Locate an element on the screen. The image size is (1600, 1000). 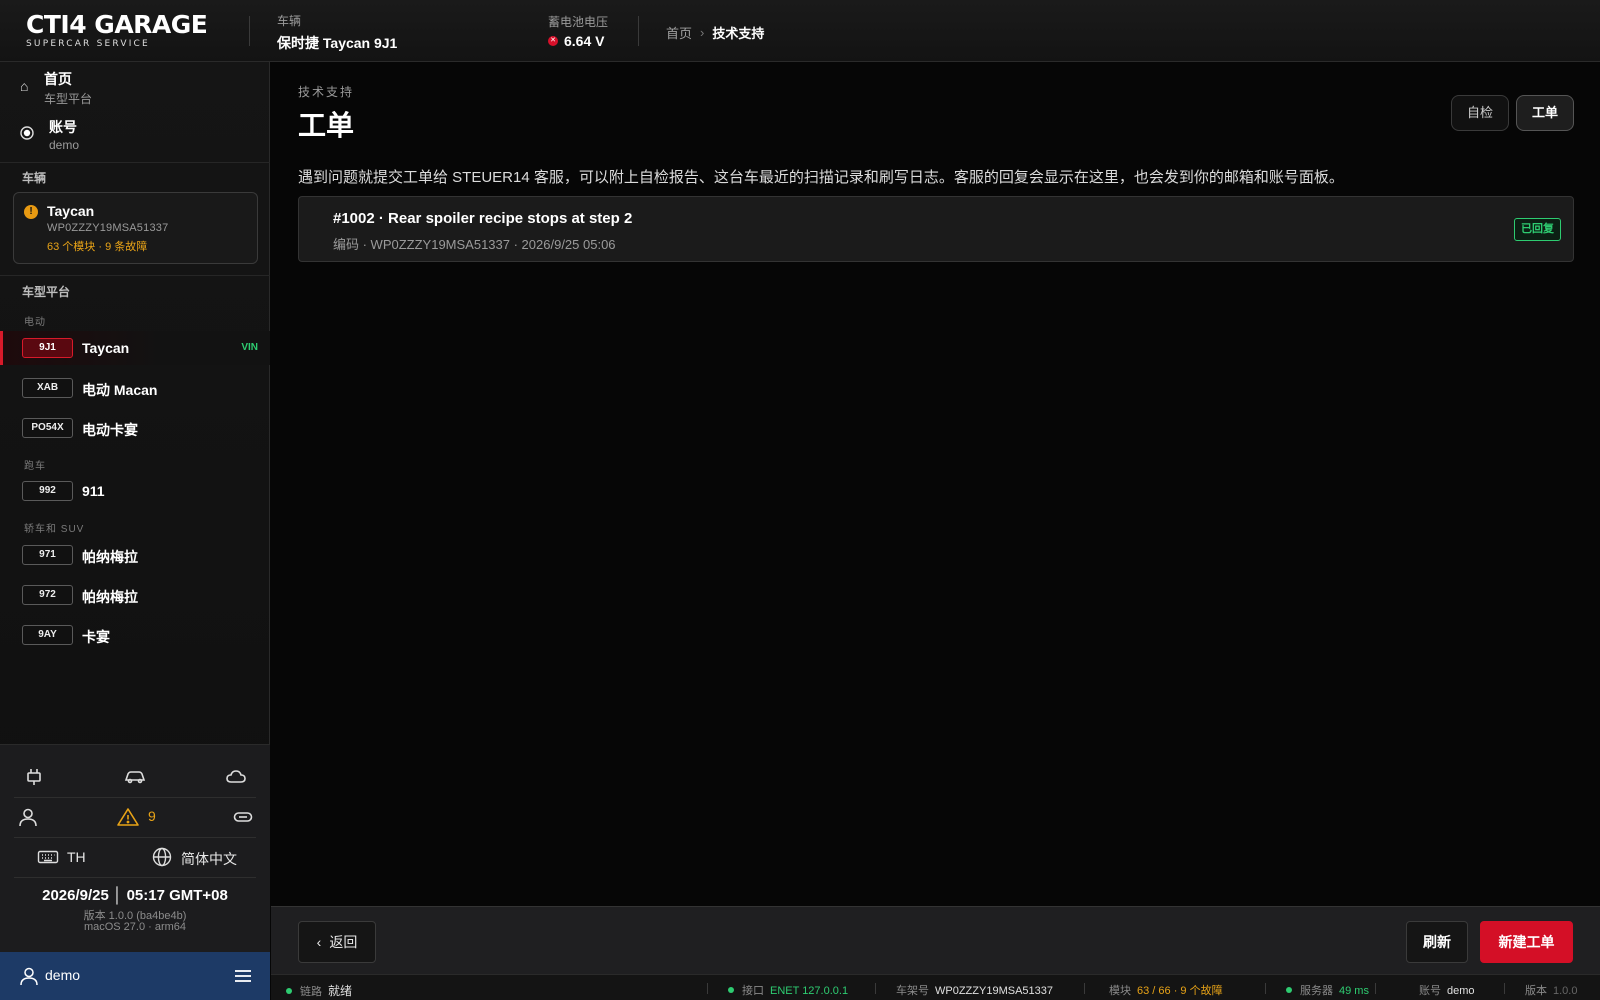
group-label-sports: 跑车 is located at coordinates (35, 466).